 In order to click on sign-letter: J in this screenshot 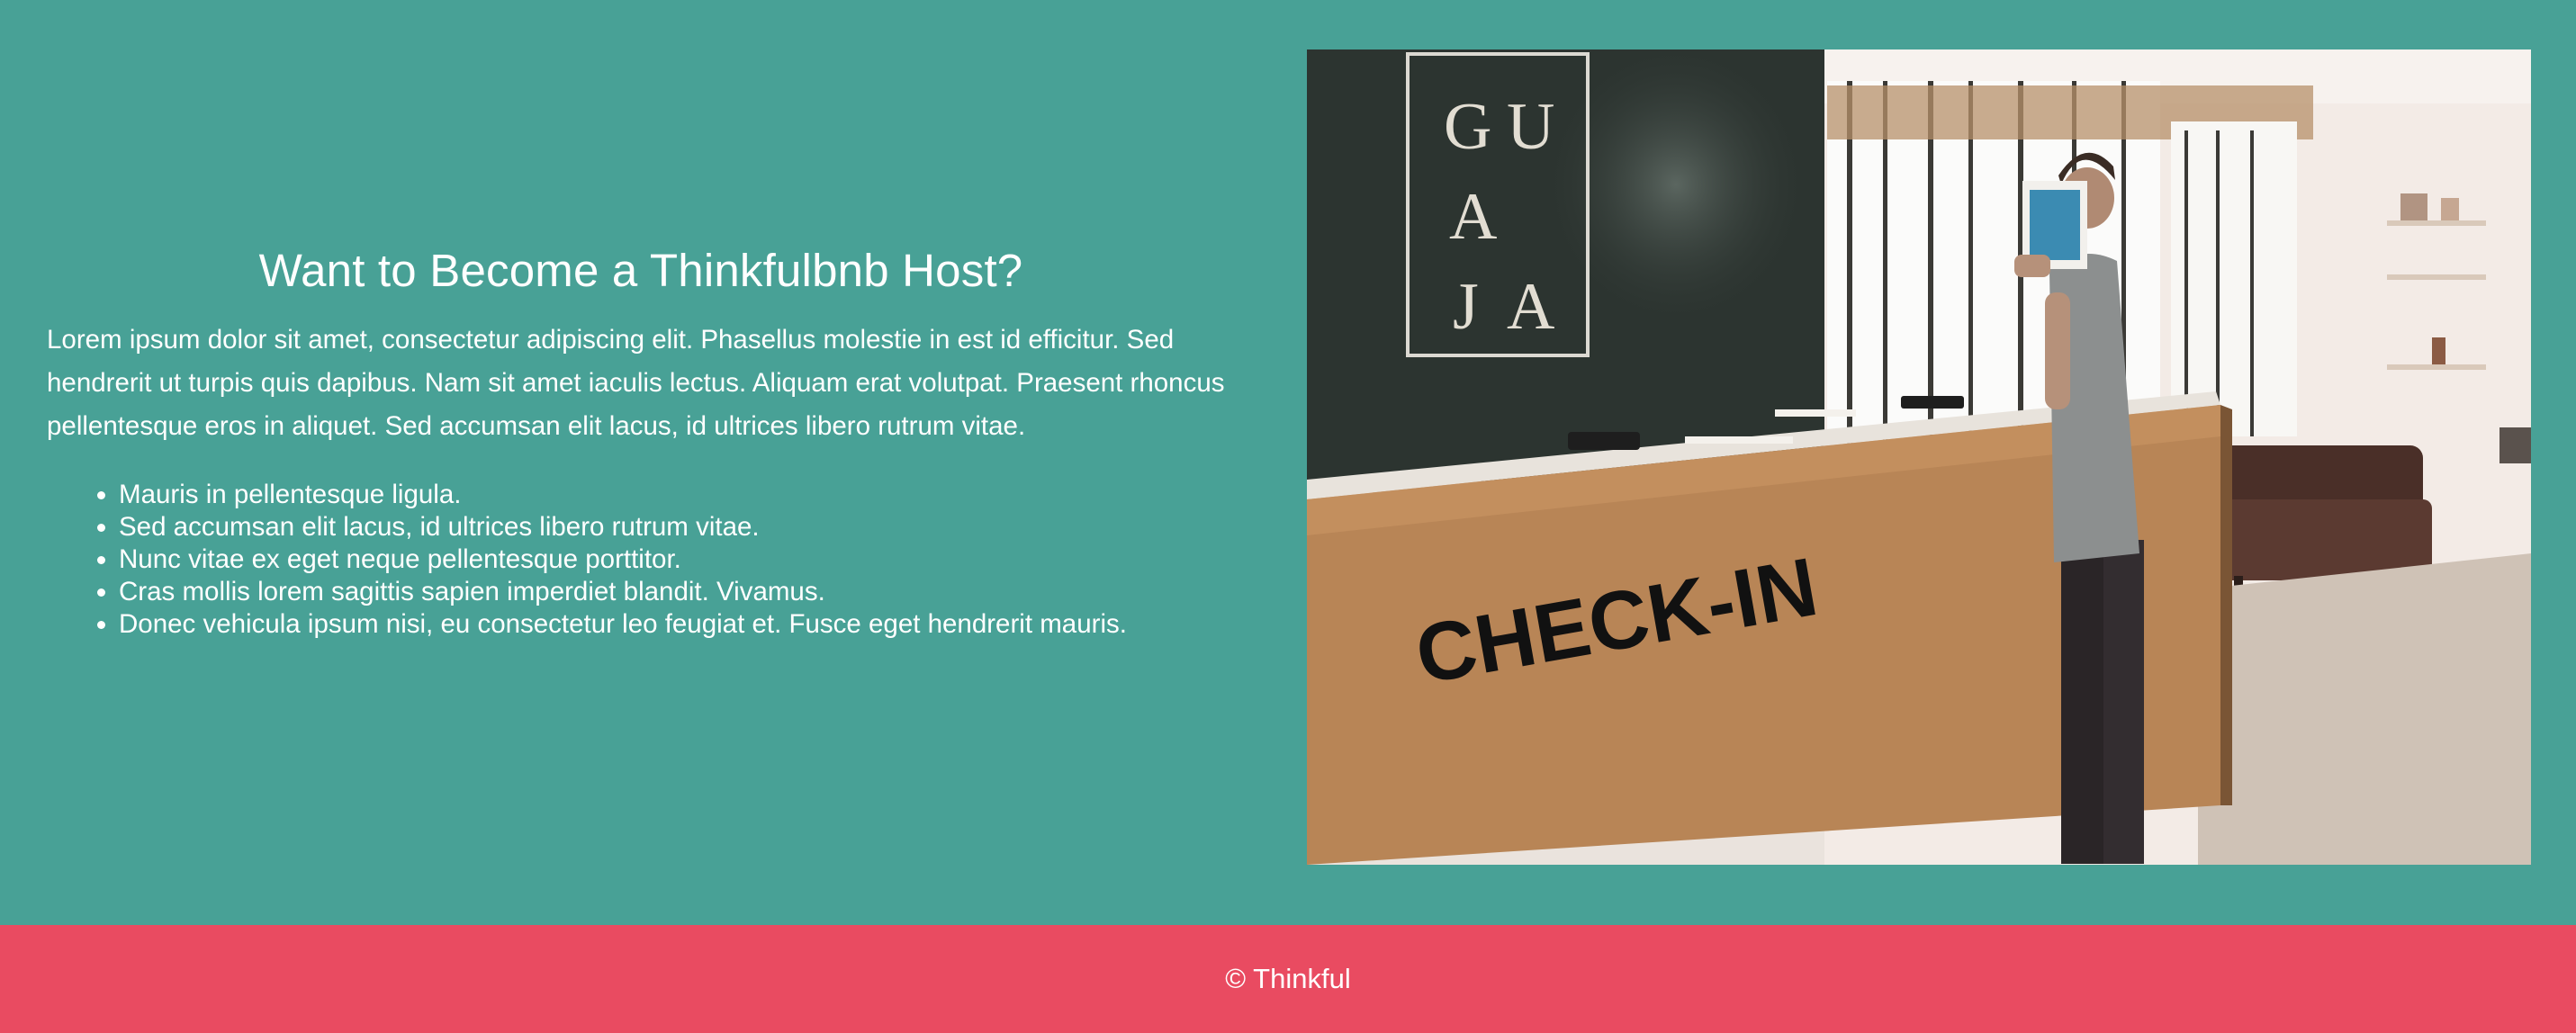, I will do `click(1466, 307)`.